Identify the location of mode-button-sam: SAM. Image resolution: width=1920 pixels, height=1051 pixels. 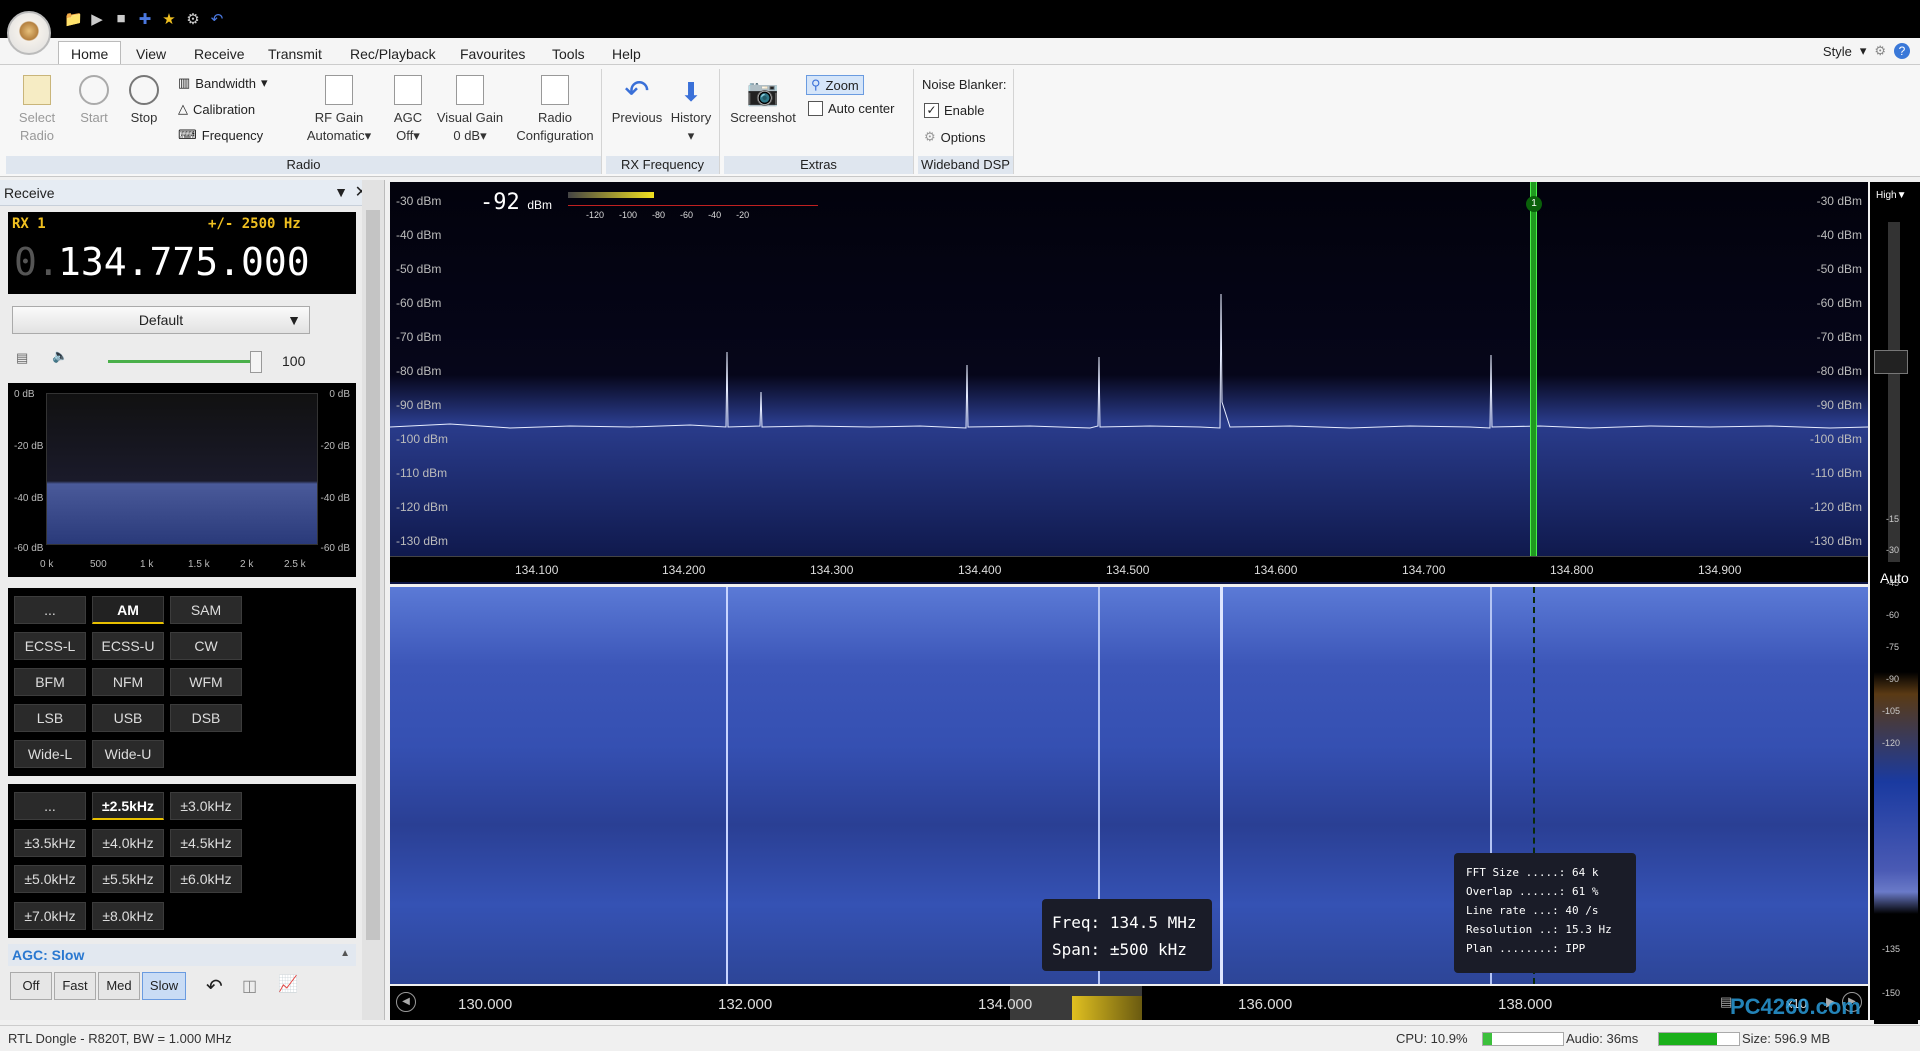
(206, 610).